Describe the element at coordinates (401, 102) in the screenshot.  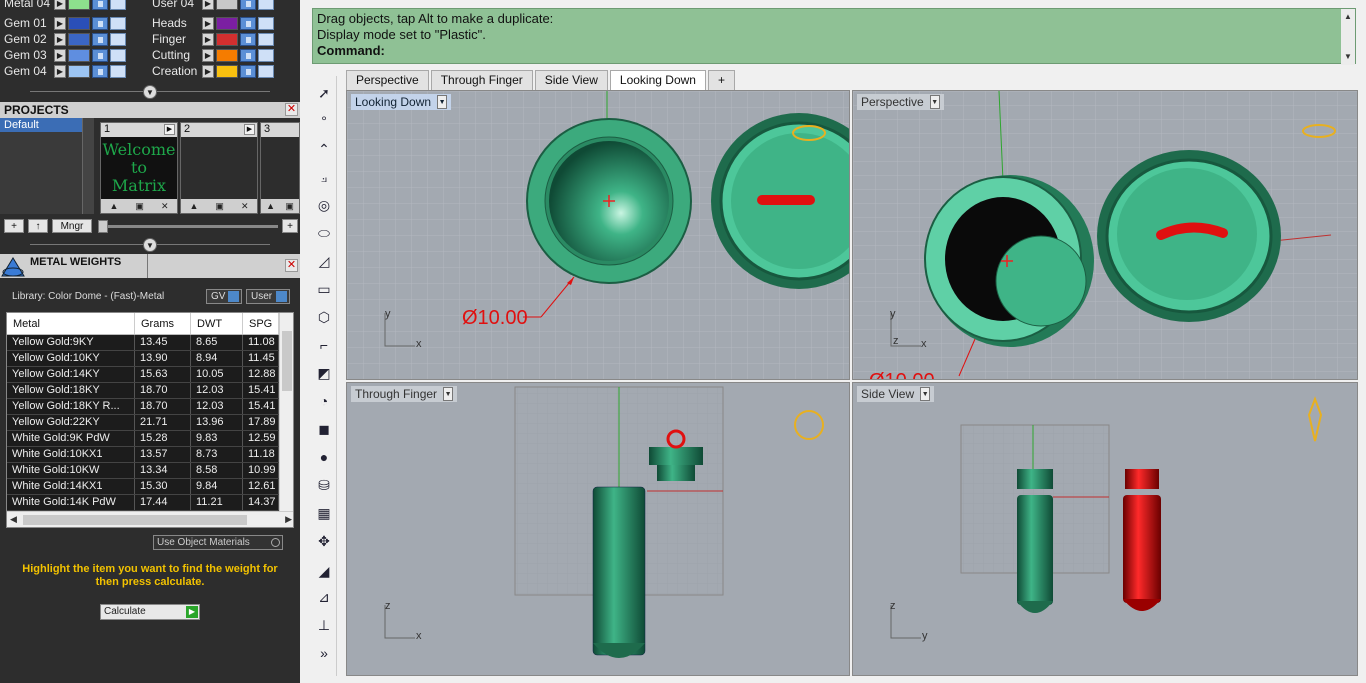
I see `viewport-label: Looking Down ▼` at that location.